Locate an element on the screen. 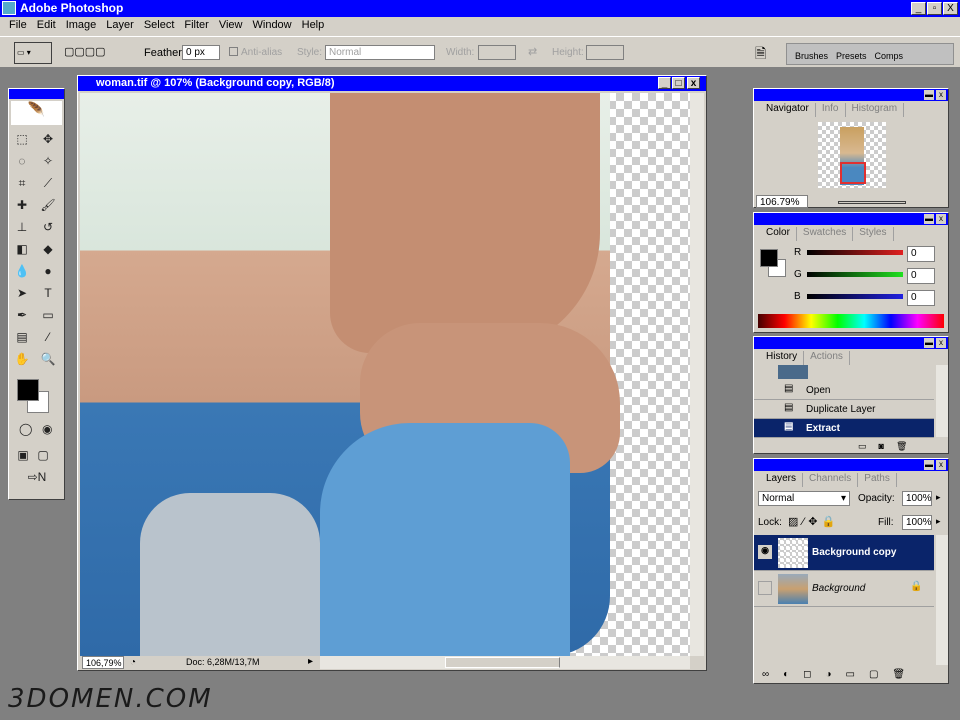 This screenshot has height=720, width=960. lasso-tool-icon: ◌ is located at coordinates (22, 161).